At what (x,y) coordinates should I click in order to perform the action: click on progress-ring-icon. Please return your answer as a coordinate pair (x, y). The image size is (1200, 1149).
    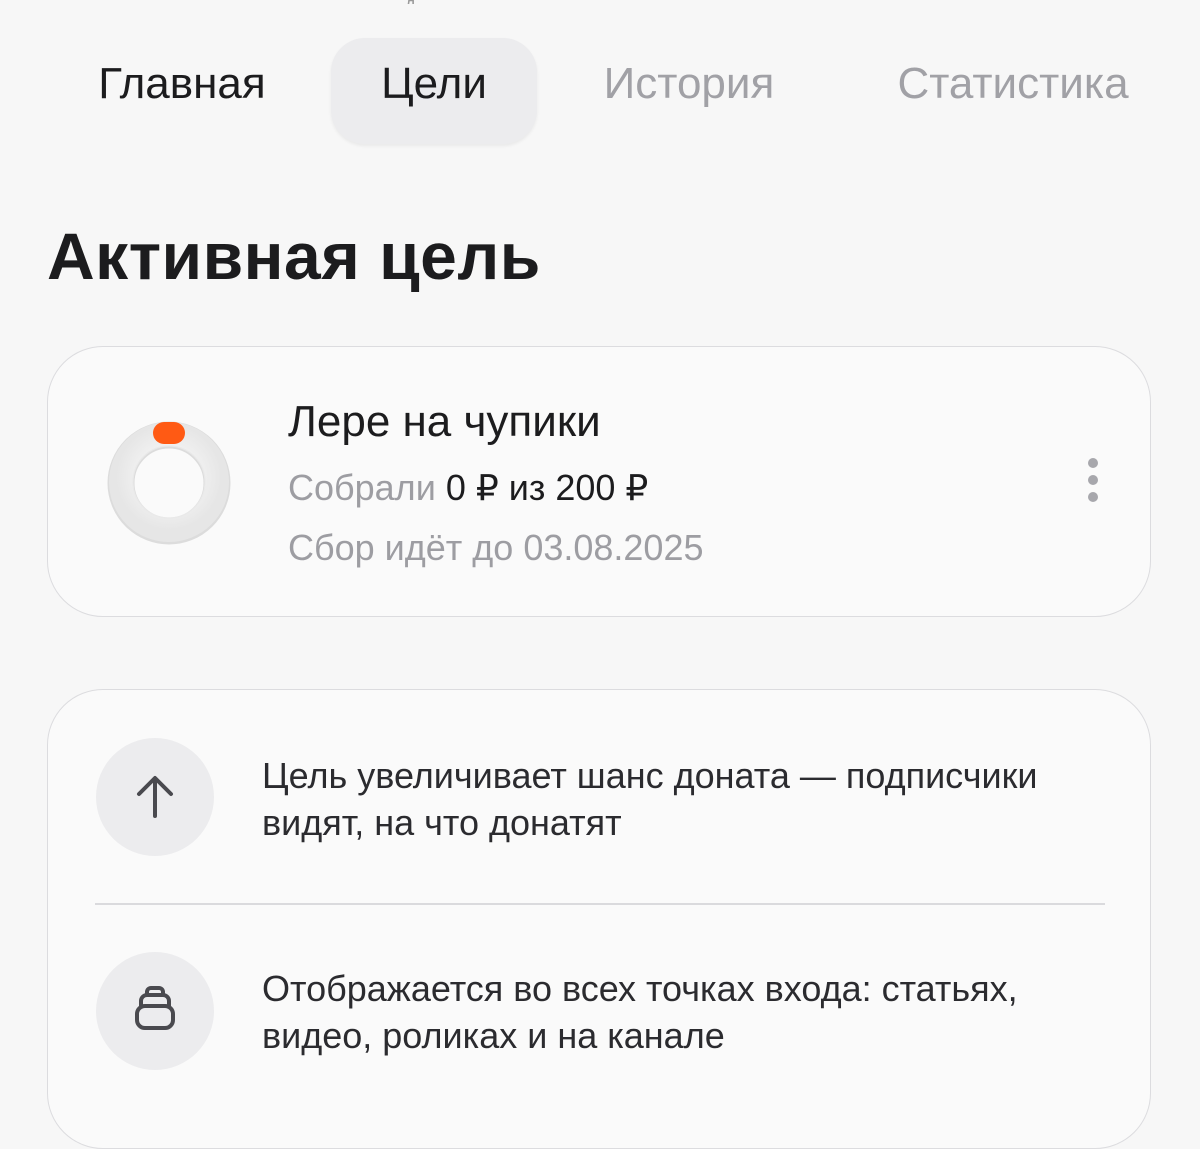
    Looking at the image, I should click on (169, 483).